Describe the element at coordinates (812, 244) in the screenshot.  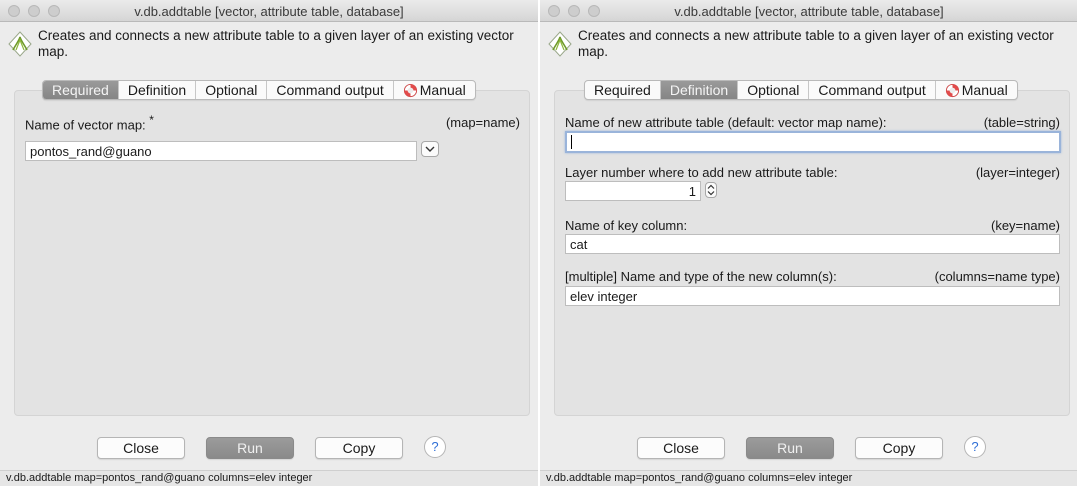
I see `key-column-input: cat` at that location.